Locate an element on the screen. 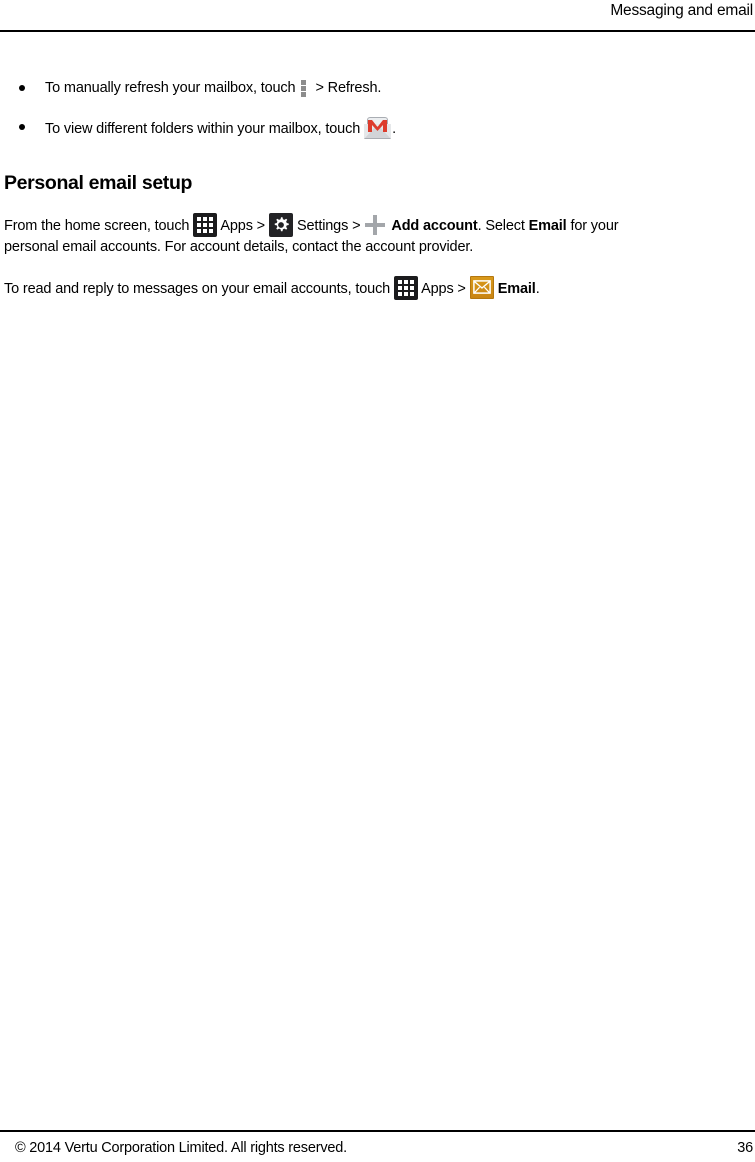 Image resolution: width=755 pixels, height=1162 pixels. text-segment: From the home screen, touch is located at coordinates (97, 226).